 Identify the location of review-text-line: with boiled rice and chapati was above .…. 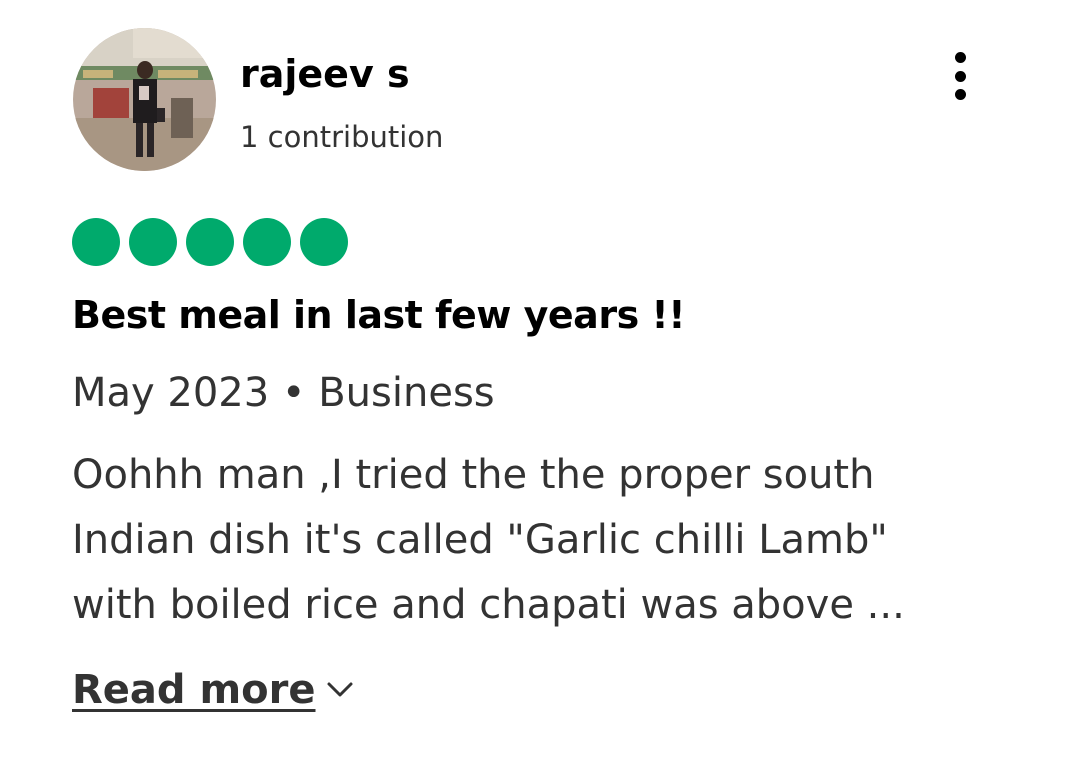
(488, 605).